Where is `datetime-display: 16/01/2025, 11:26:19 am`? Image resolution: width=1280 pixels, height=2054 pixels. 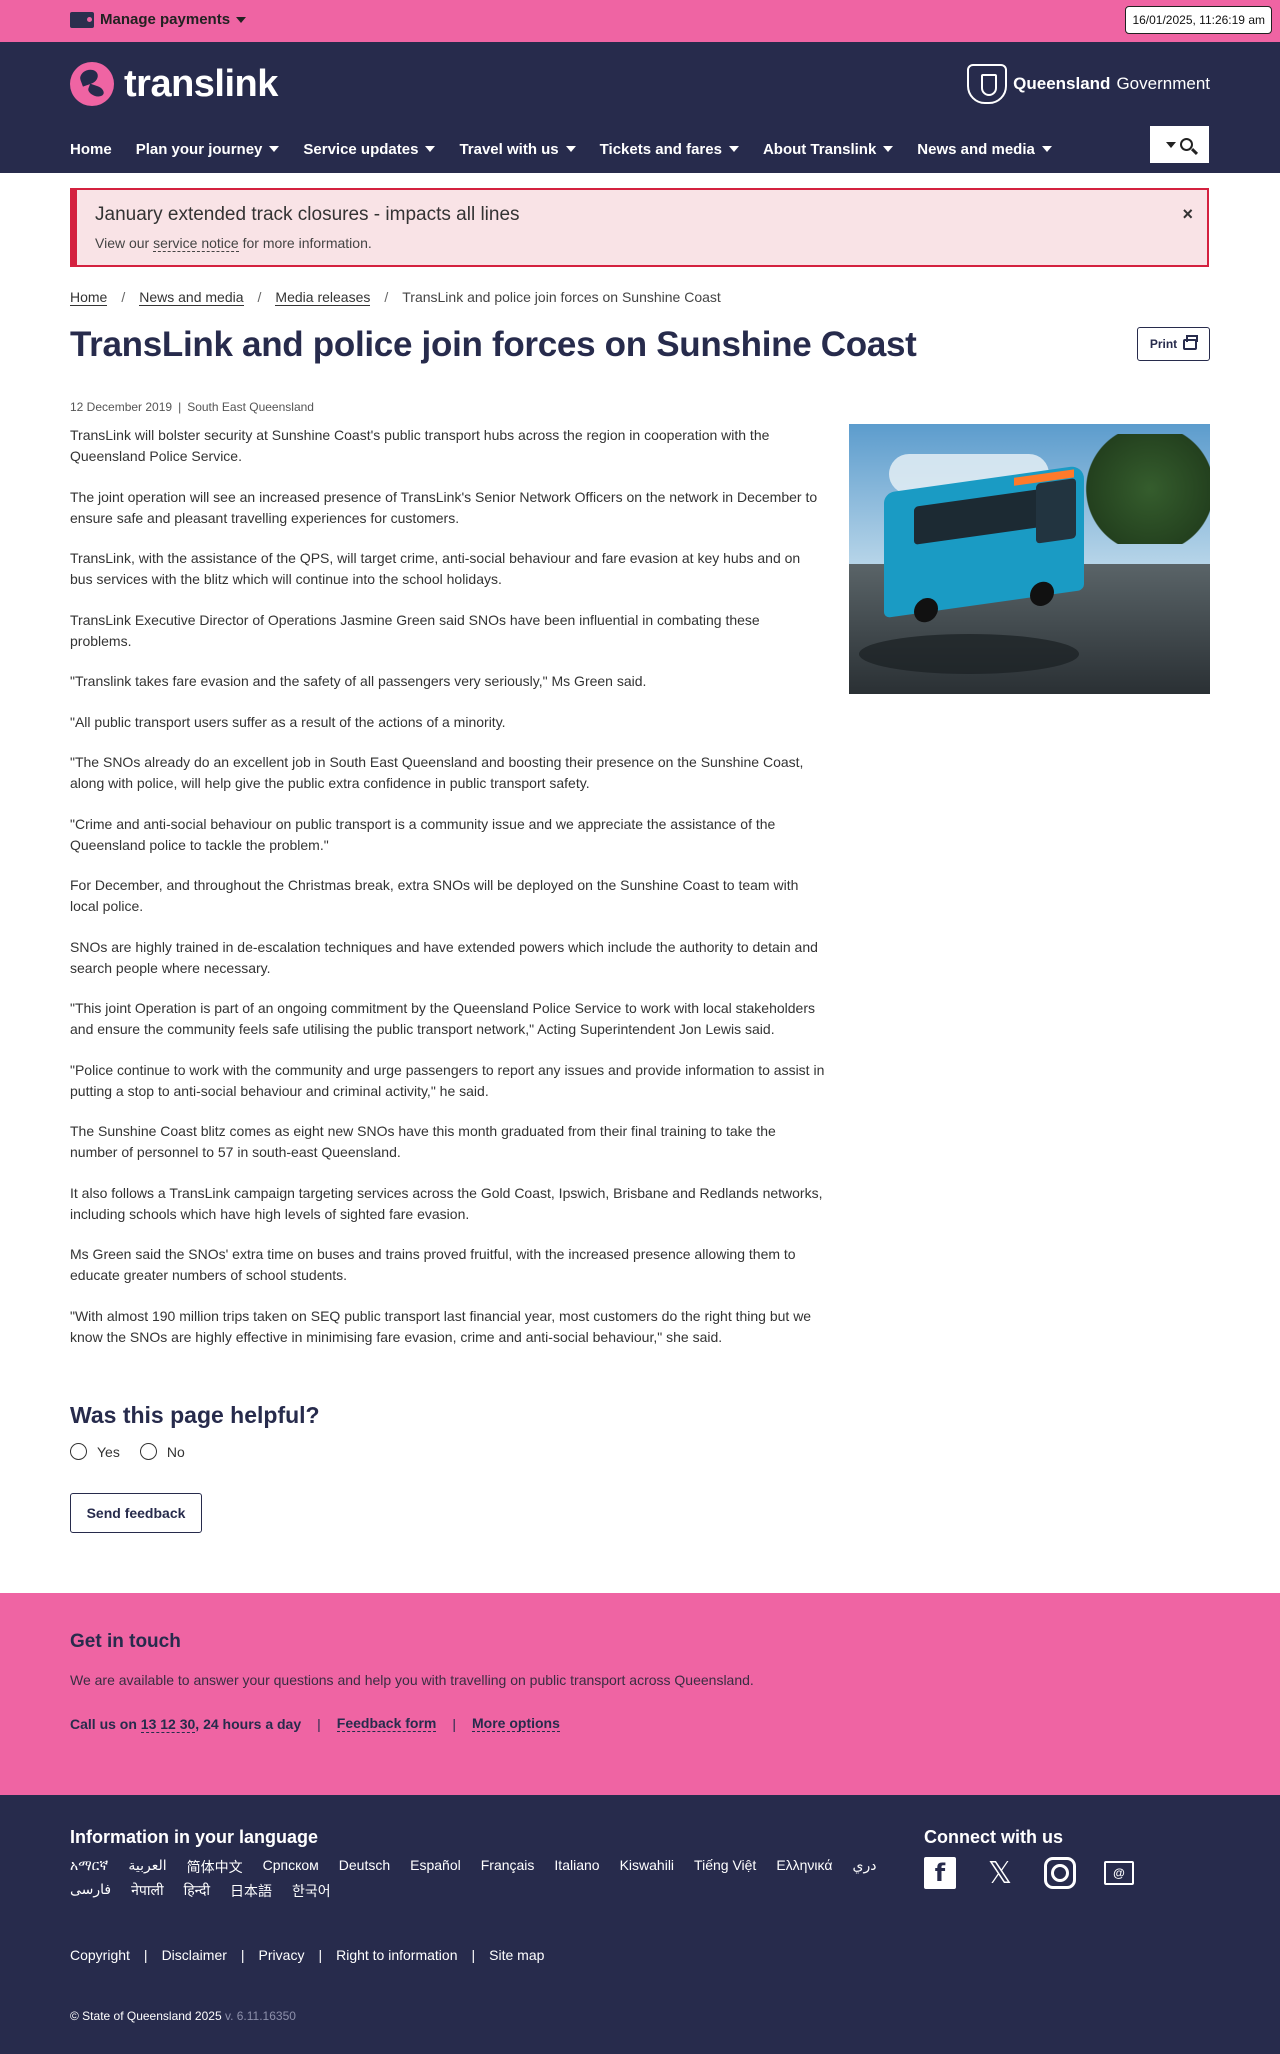 datetime-display: 16/01/2025, 11:26:19 am is located at coordinates (1198, 20).